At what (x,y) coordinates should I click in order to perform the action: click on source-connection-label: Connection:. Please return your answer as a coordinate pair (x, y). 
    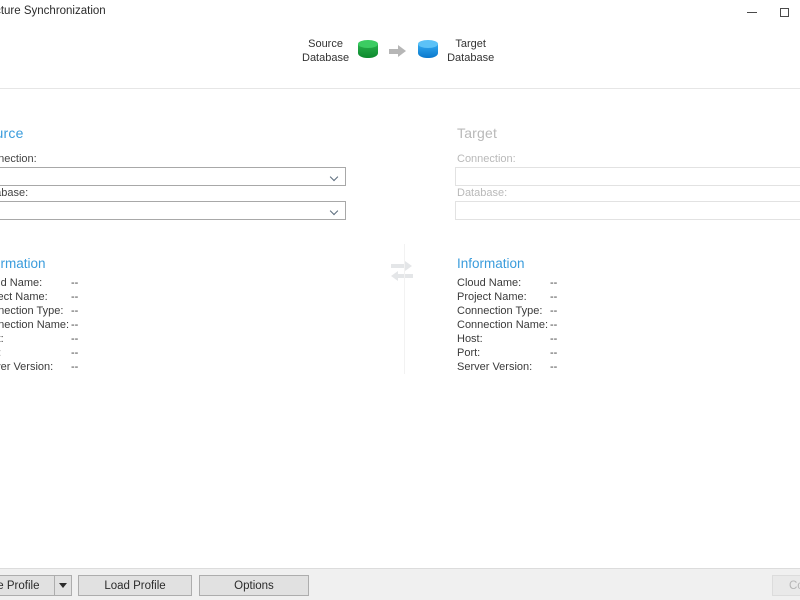
    Looking at the image, I should click on (18, 159).